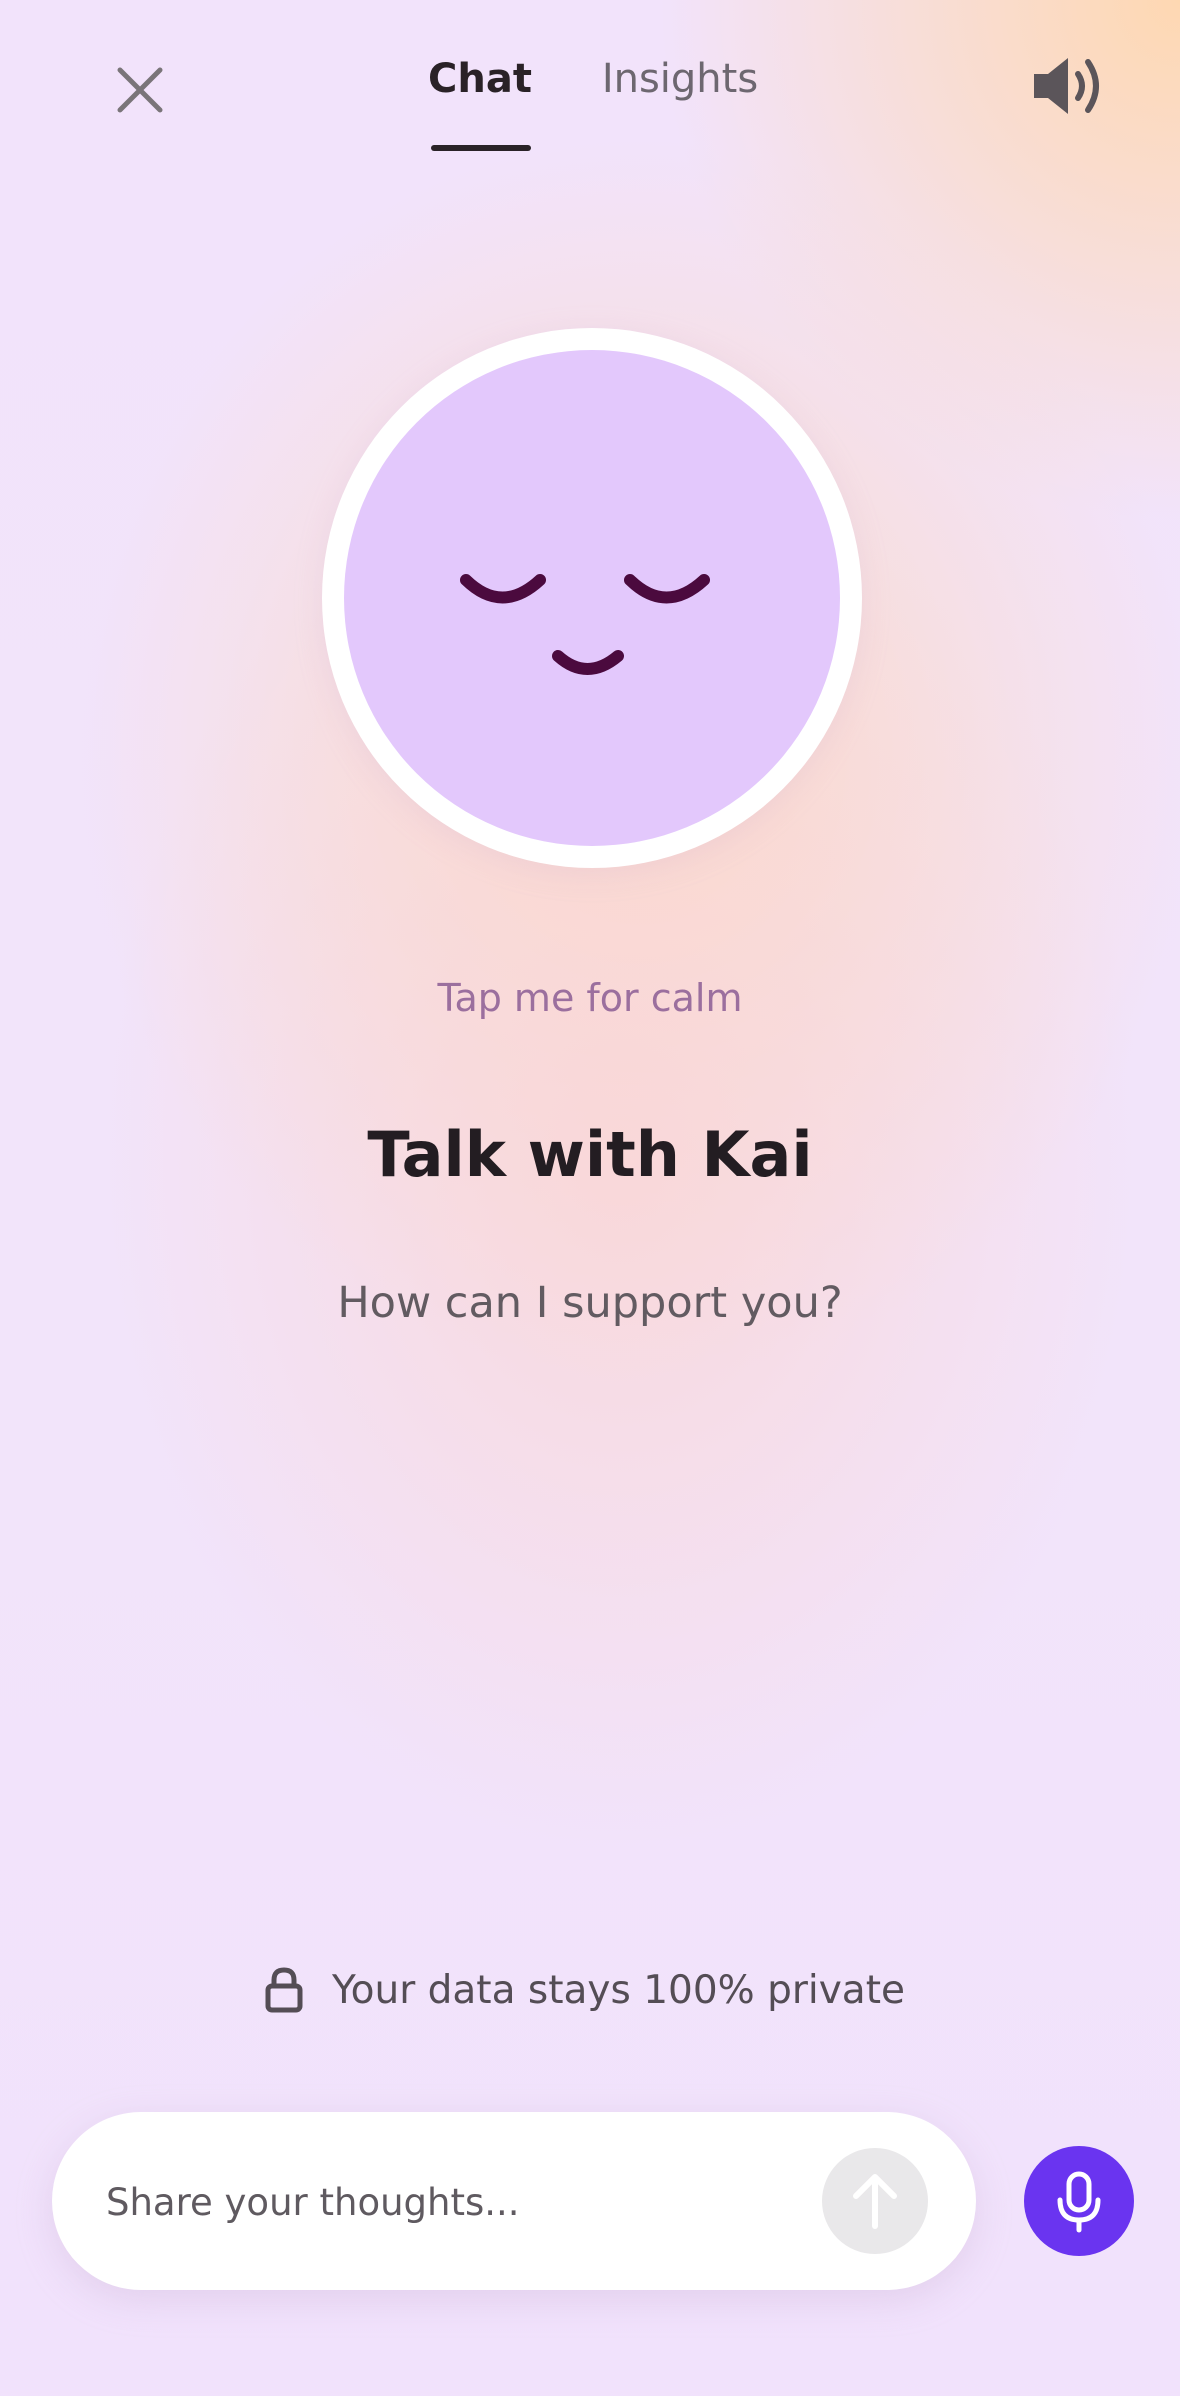 This screenshot has width=1180, height=2396. I want to click on kai-avatar, so click(592, 598).